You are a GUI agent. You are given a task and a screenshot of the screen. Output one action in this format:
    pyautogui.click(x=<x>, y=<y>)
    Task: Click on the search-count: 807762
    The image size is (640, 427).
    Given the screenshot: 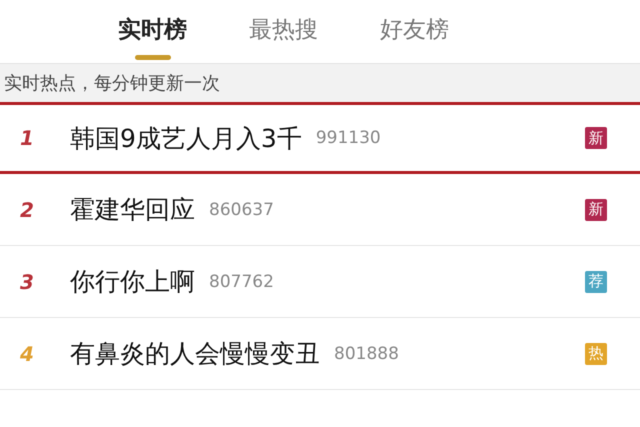 What is the action you would take?
    pyautogui.click(x=241, y=282)
    